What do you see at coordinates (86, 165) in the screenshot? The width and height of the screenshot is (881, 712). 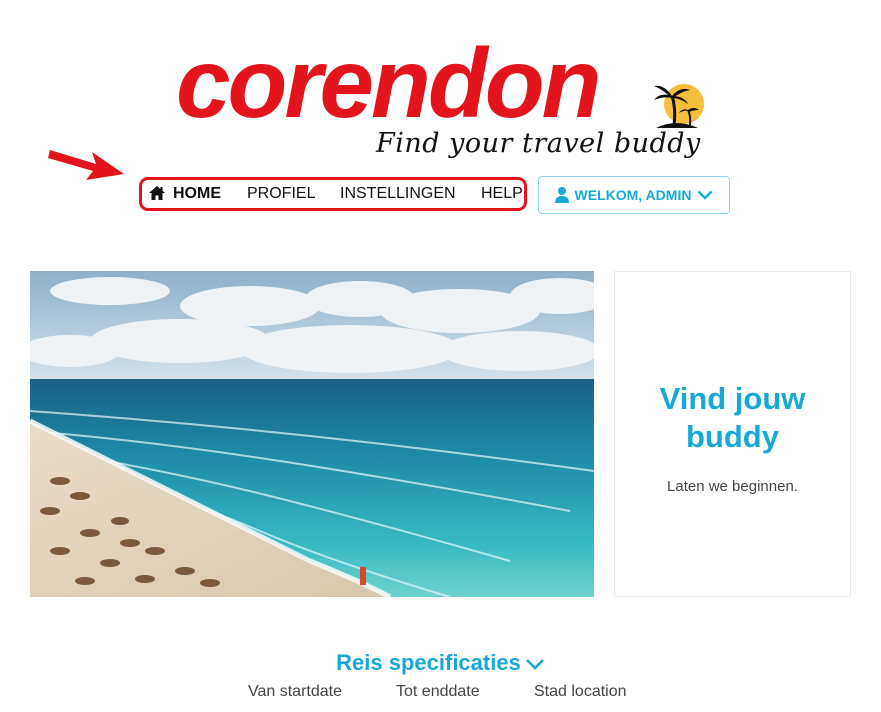 I see `pointer-arrow-icon` at bounding box center [86, 165].